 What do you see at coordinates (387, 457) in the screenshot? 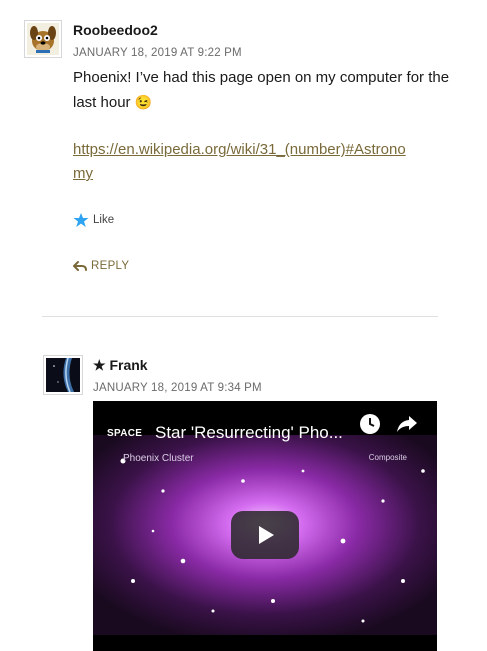
I see `composite-label: Composite` at bounding box center [387, 457].